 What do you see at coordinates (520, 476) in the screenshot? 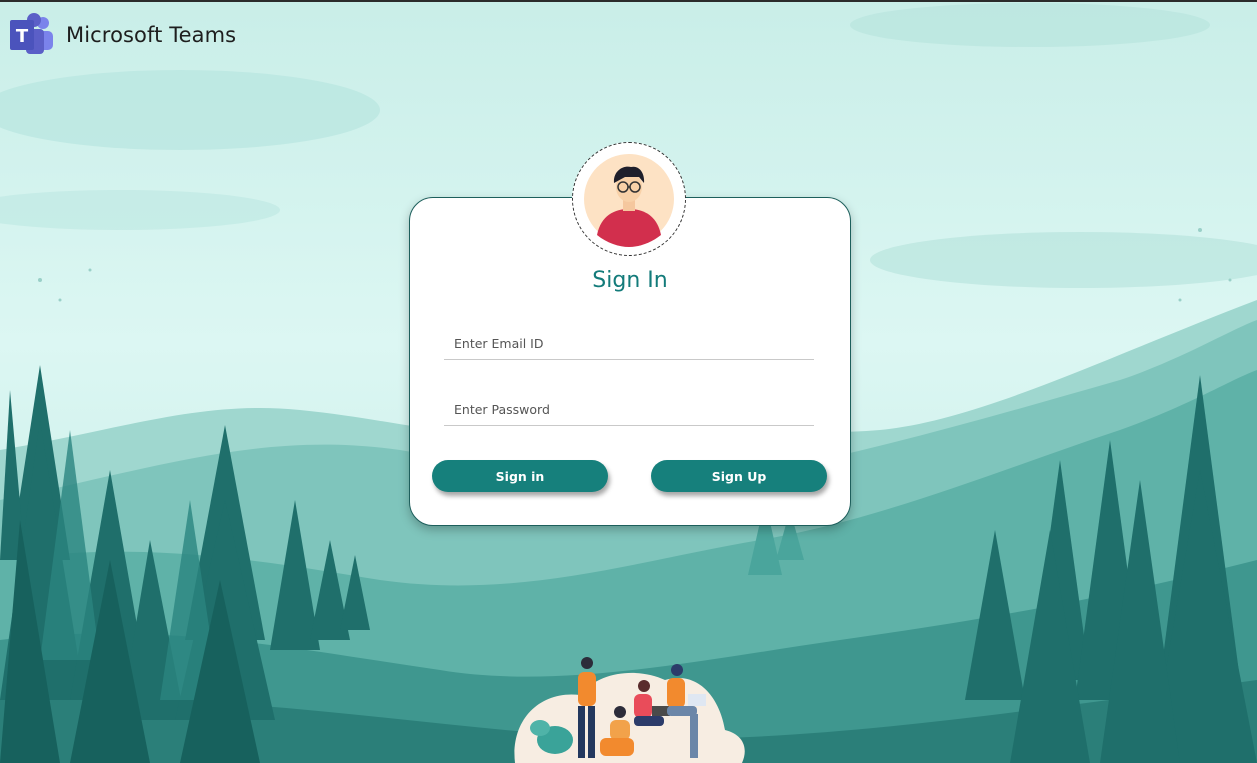
I see `sign-in-button: Sign in` at bounding box center [520, 476].